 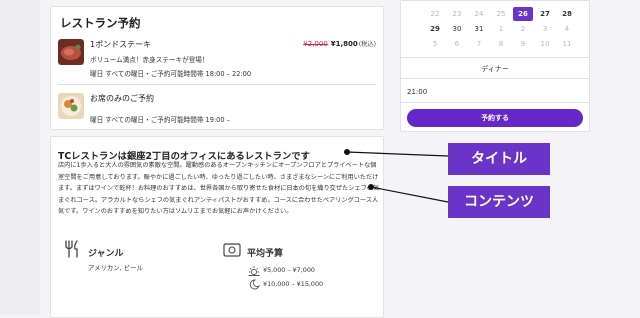 What do you see at coordinates (347, 152) in the screenshot?
I see `title-leader-dot` at bounding box center [347, 152].